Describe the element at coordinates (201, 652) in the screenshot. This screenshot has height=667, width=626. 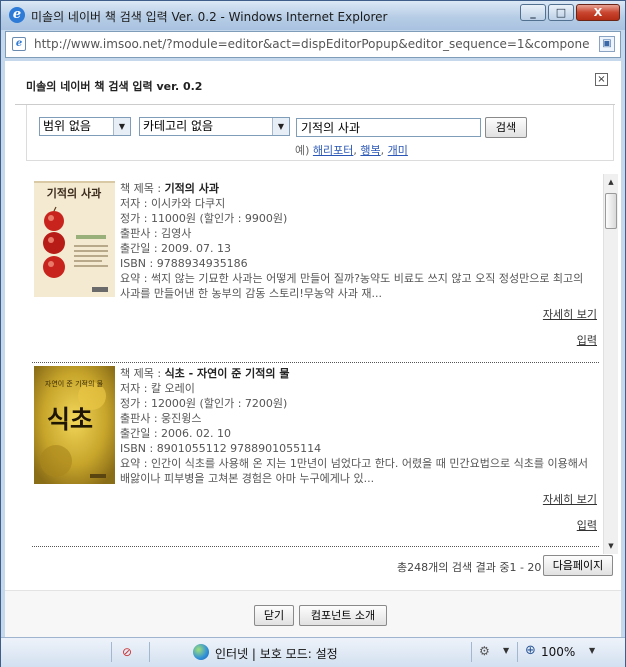
I see `internet-zone-icon` at that location.